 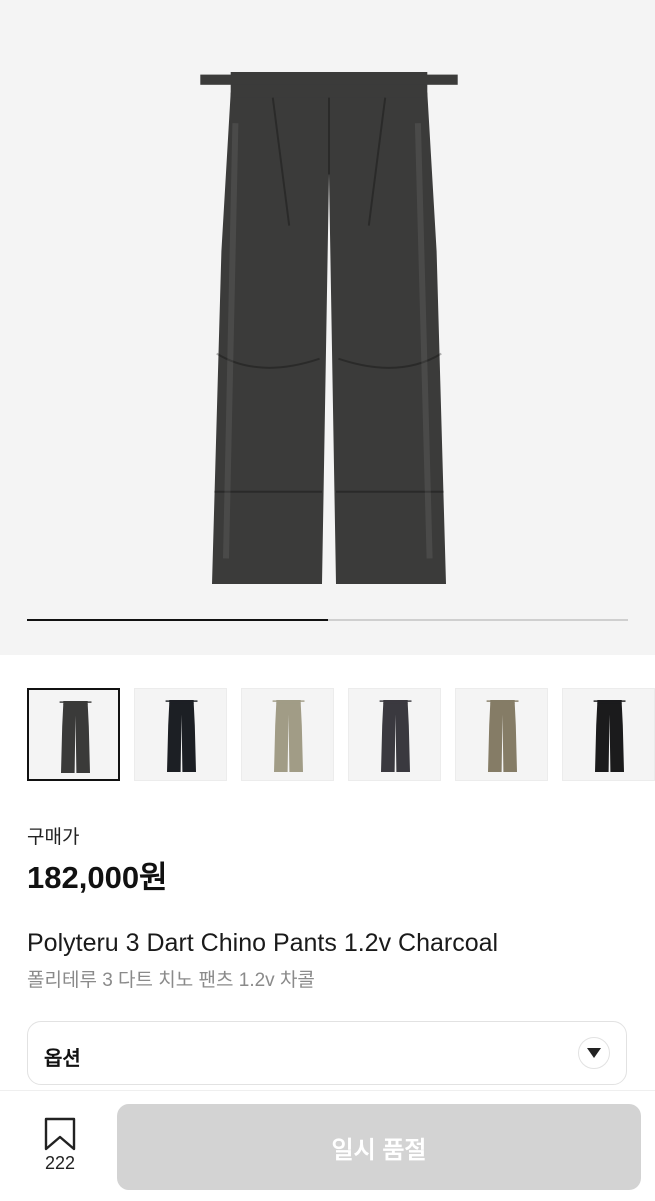 I want to click on option-label: 옵션, so click(x=62, y=1059).